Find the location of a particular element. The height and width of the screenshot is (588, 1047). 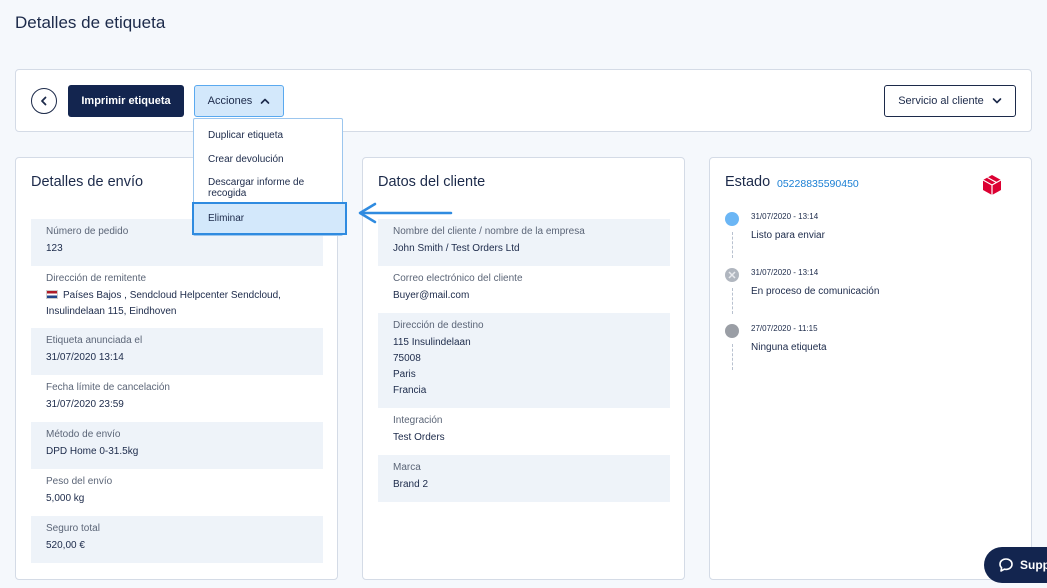

customer-service-label: Servicio al cliente is located at coordinates (941, 101).